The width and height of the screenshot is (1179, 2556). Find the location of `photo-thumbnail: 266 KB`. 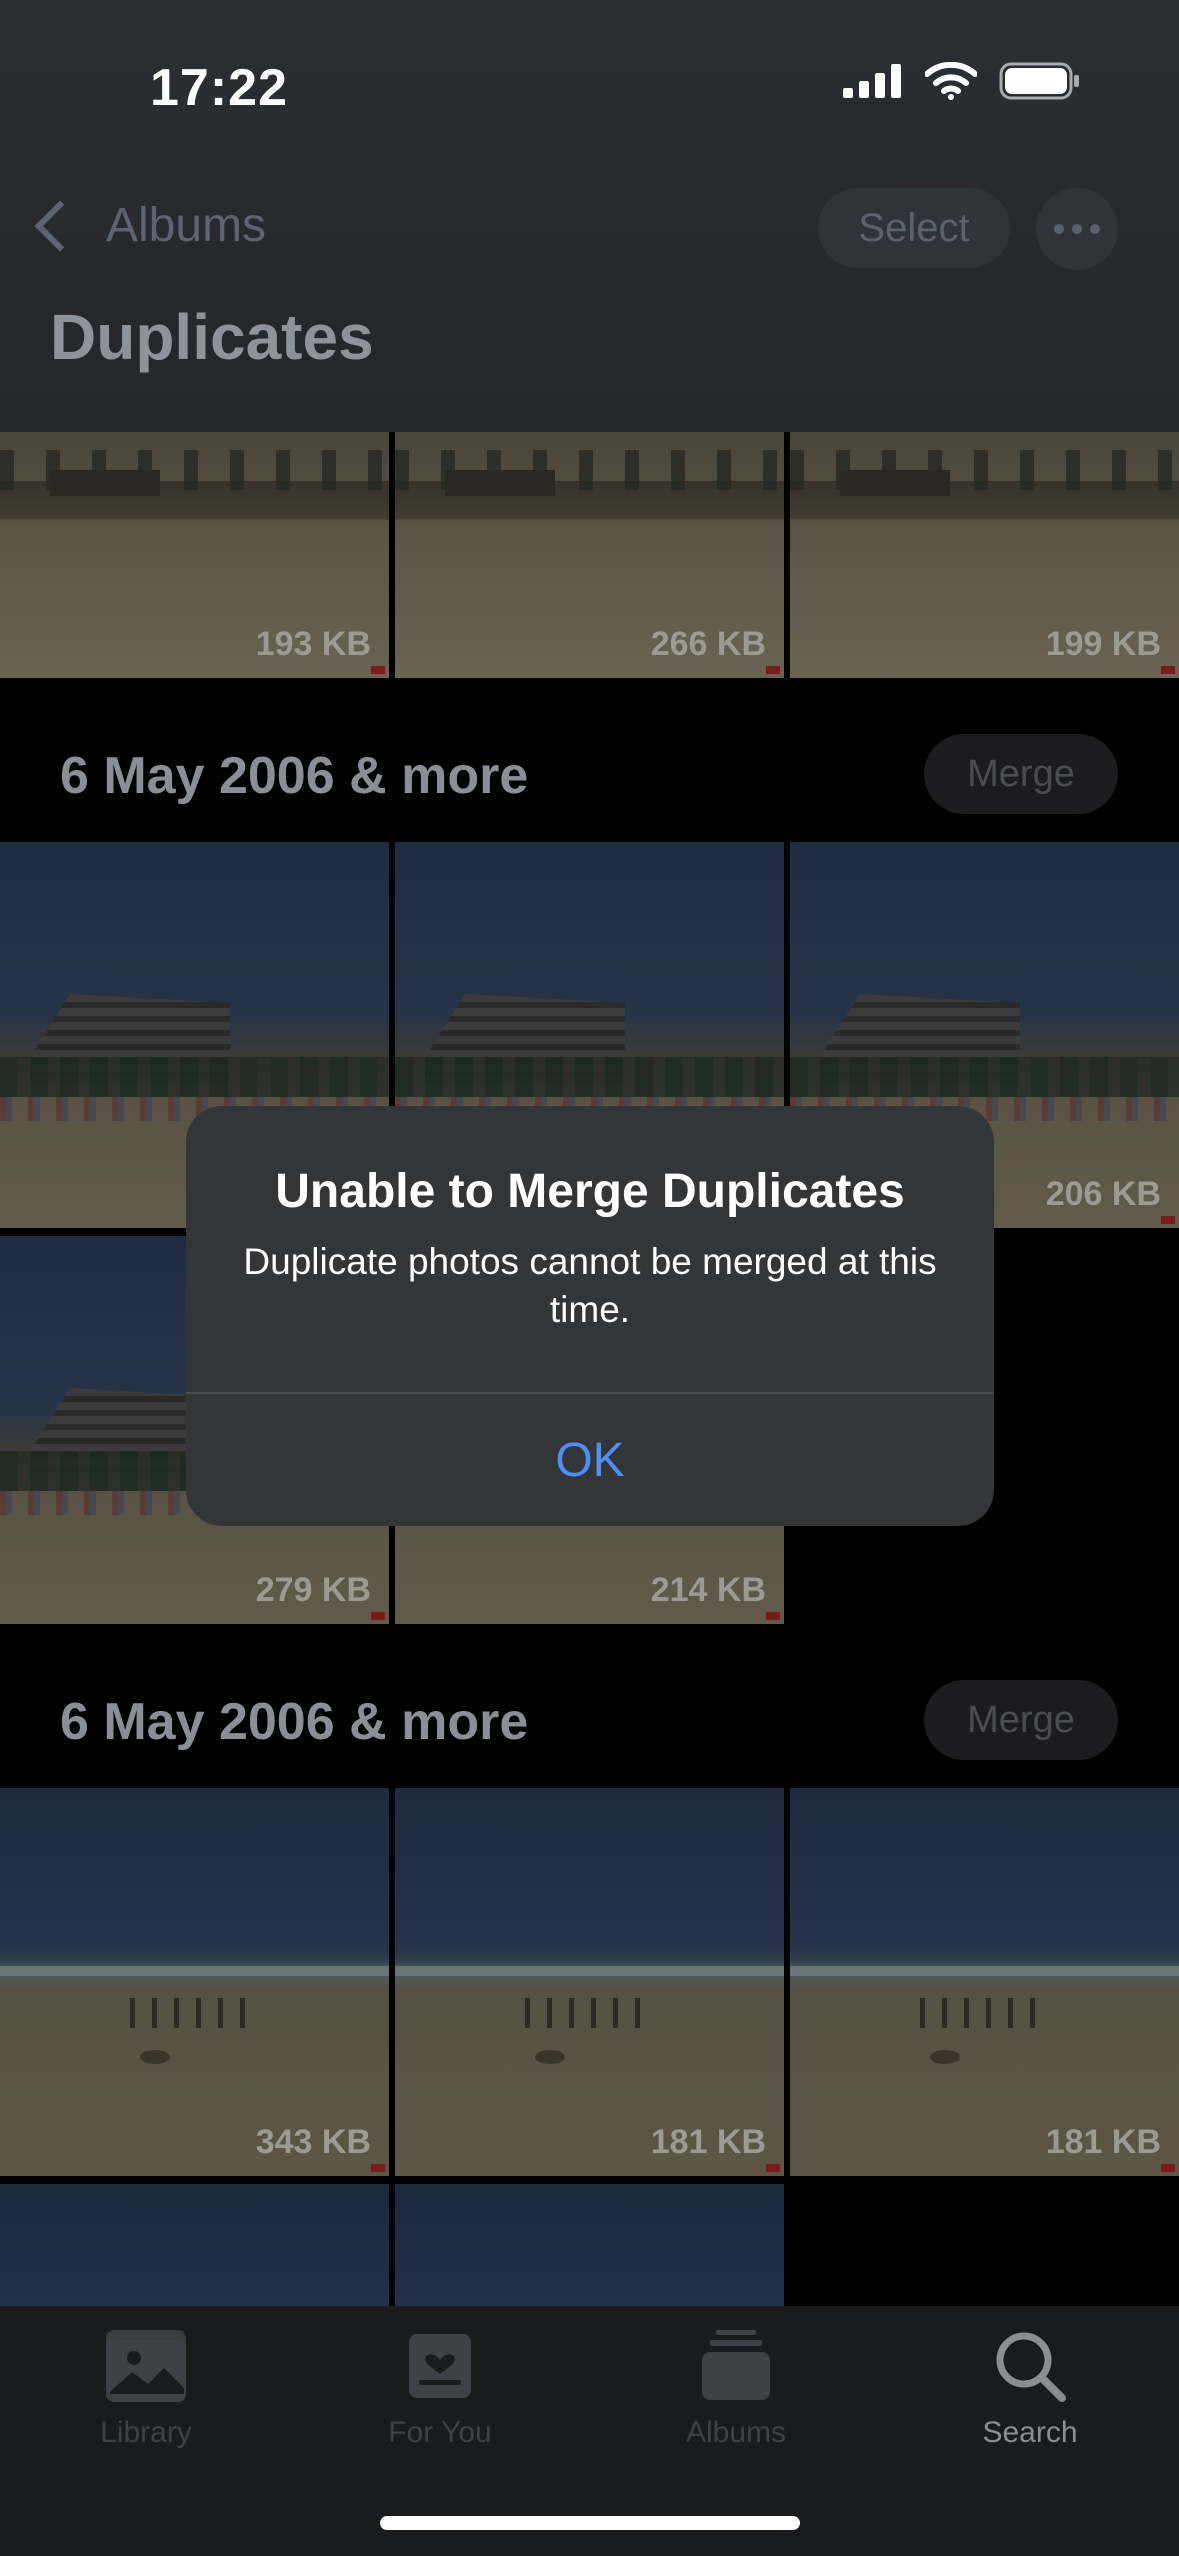

photo-thumbnail: 266 KB is located at coordinates (589, 555).